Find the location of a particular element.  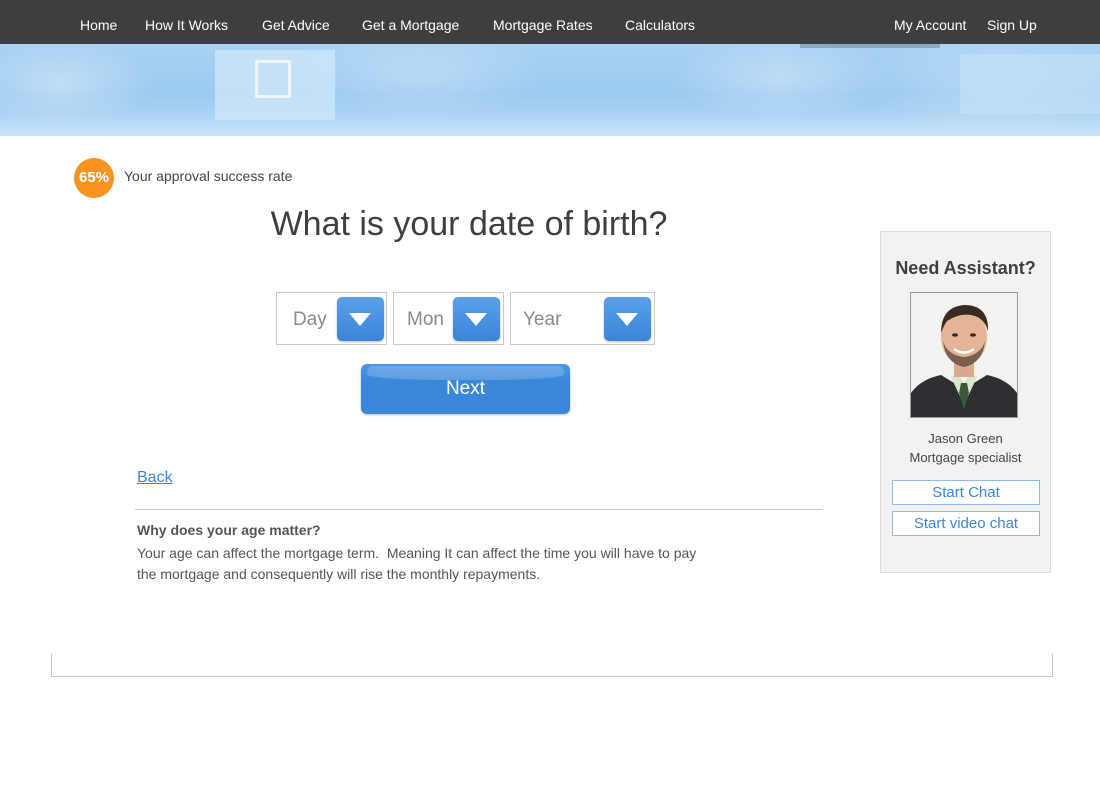

hero-window is located at coordinates (273, 79).